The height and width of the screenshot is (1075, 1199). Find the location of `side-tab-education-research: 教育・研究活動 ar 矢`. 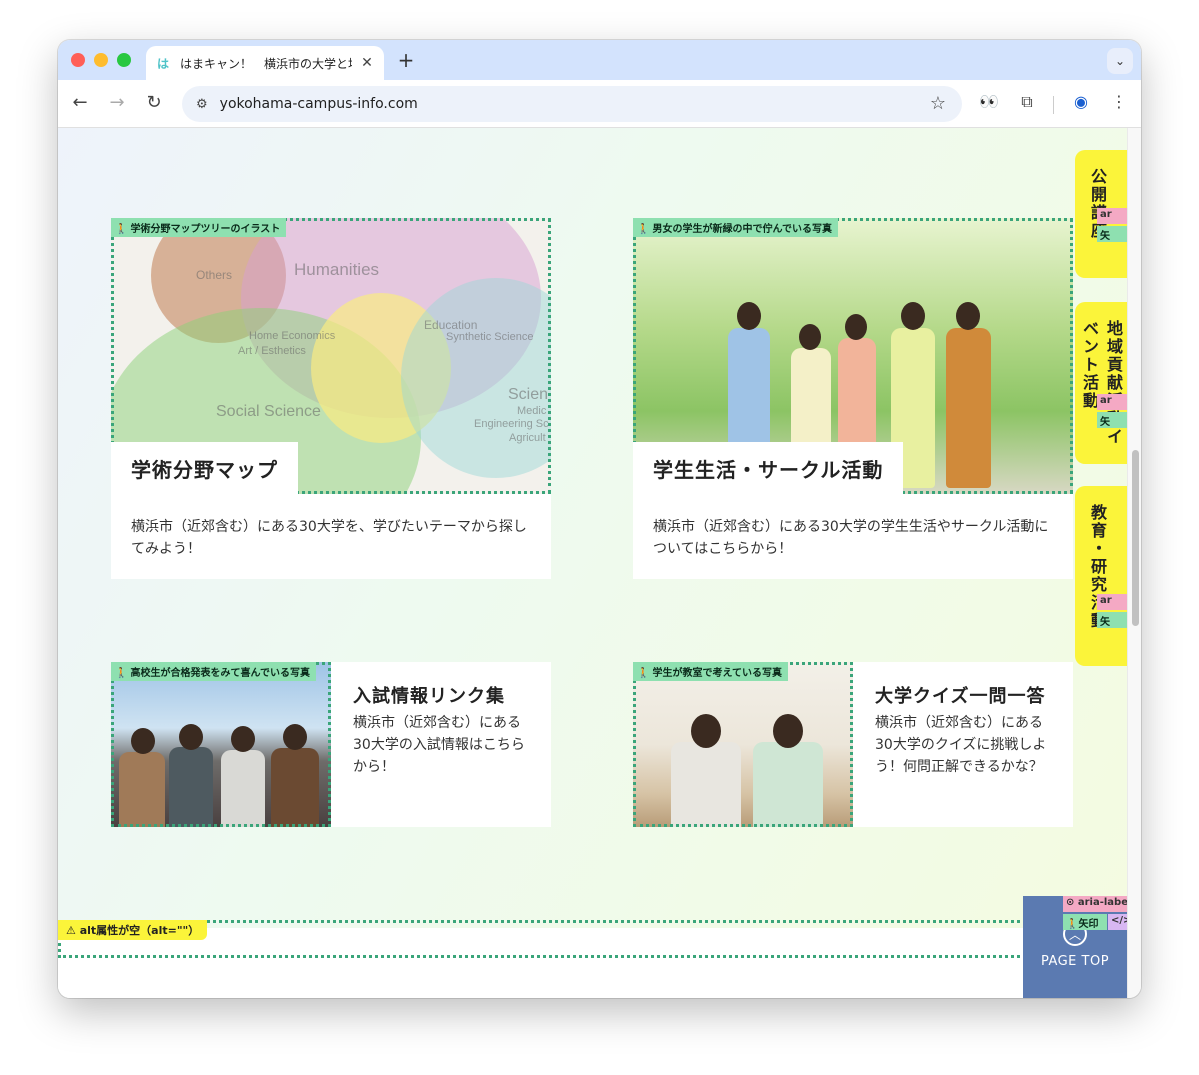

side-tab-education-research: 教育・研究活動 ar 矢 is located at coordinates (1101, 576).